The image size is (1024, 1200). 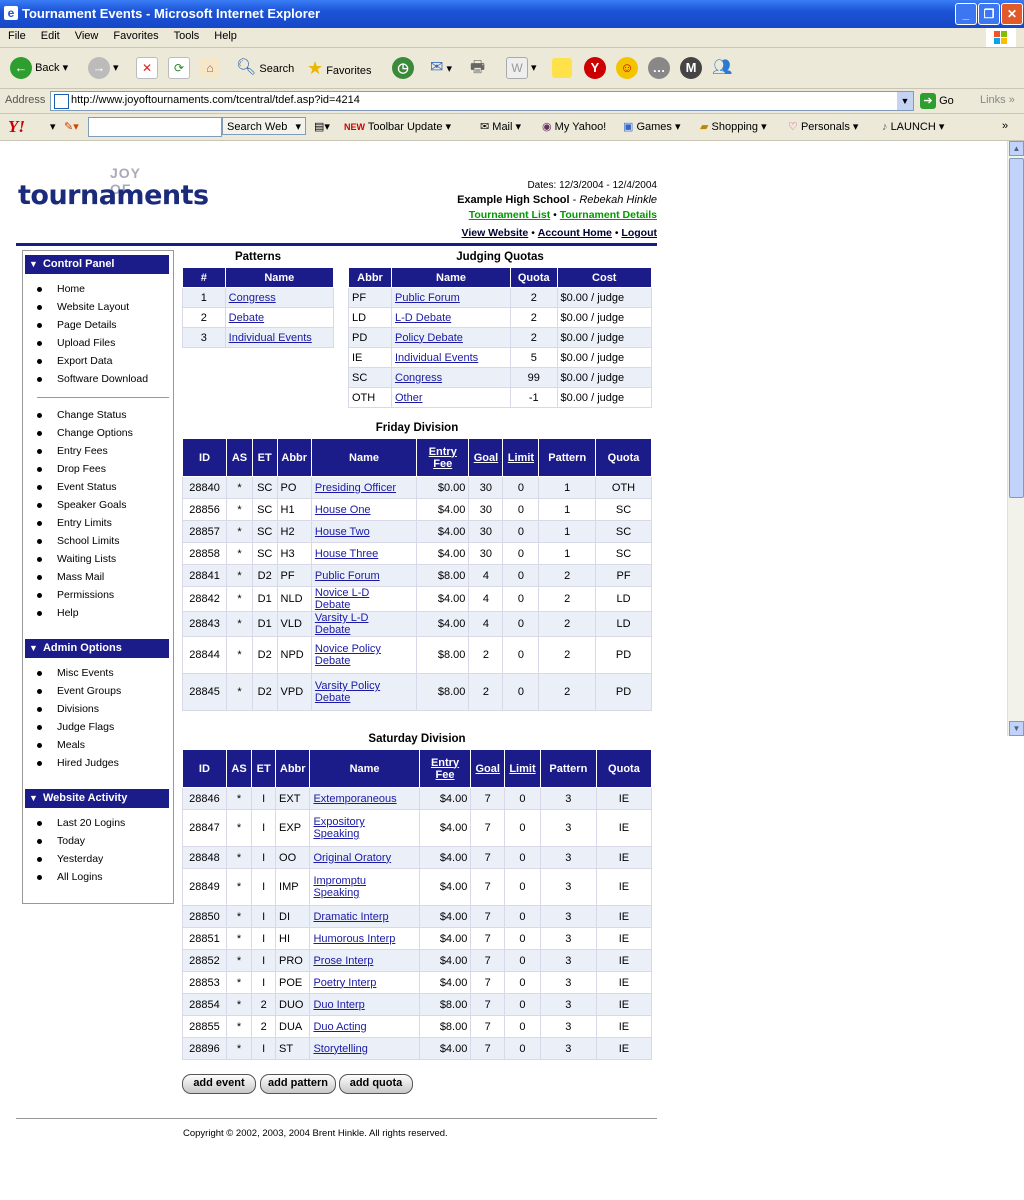 I want to click on scroll-down-icon: ▼, so click(x=1016, y=728).